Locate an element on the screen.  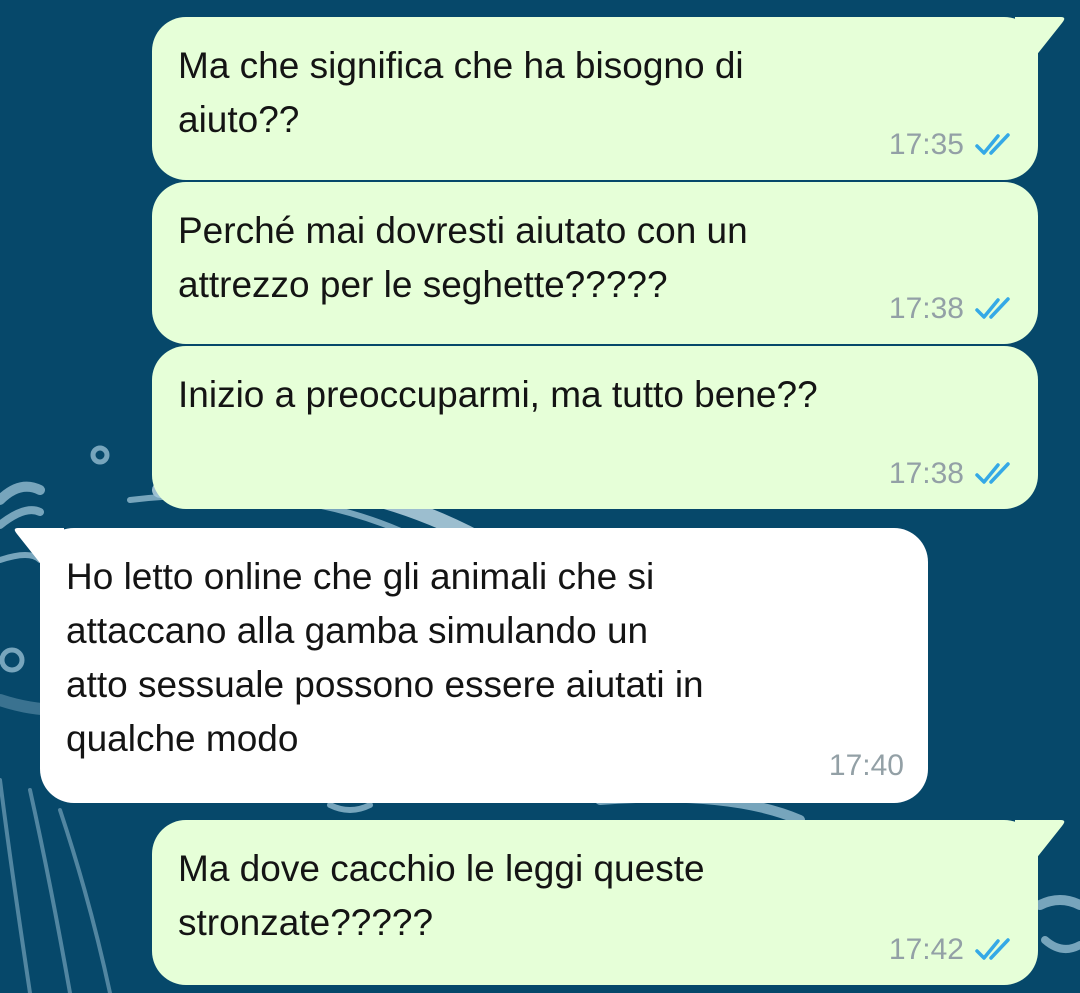
message-time: 17:35 is located at coordinates (926, 144).